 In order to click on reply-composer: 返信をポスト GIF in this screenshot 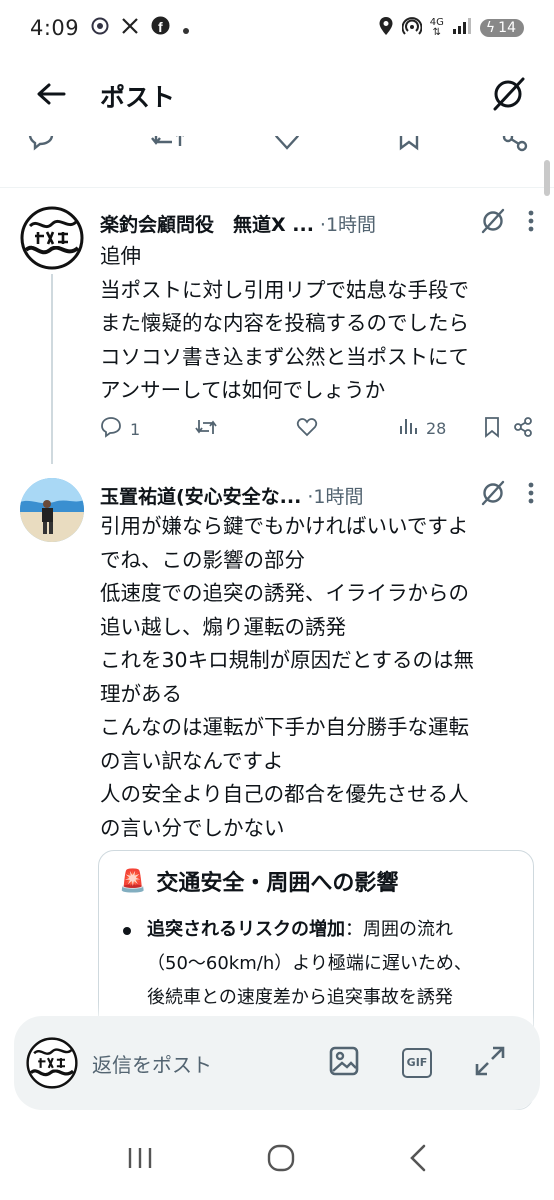, I will do `click(277, 1063)`.